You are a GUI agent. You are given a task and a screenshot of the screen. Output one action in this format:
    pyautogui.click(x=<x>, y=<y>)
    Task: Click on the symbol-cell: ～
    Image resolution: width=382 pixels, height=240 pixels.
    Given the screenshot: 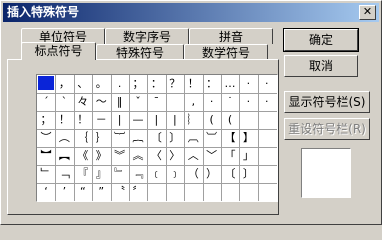 What is the action you would take?
    pyautogui.click(x=101, y=102)
    